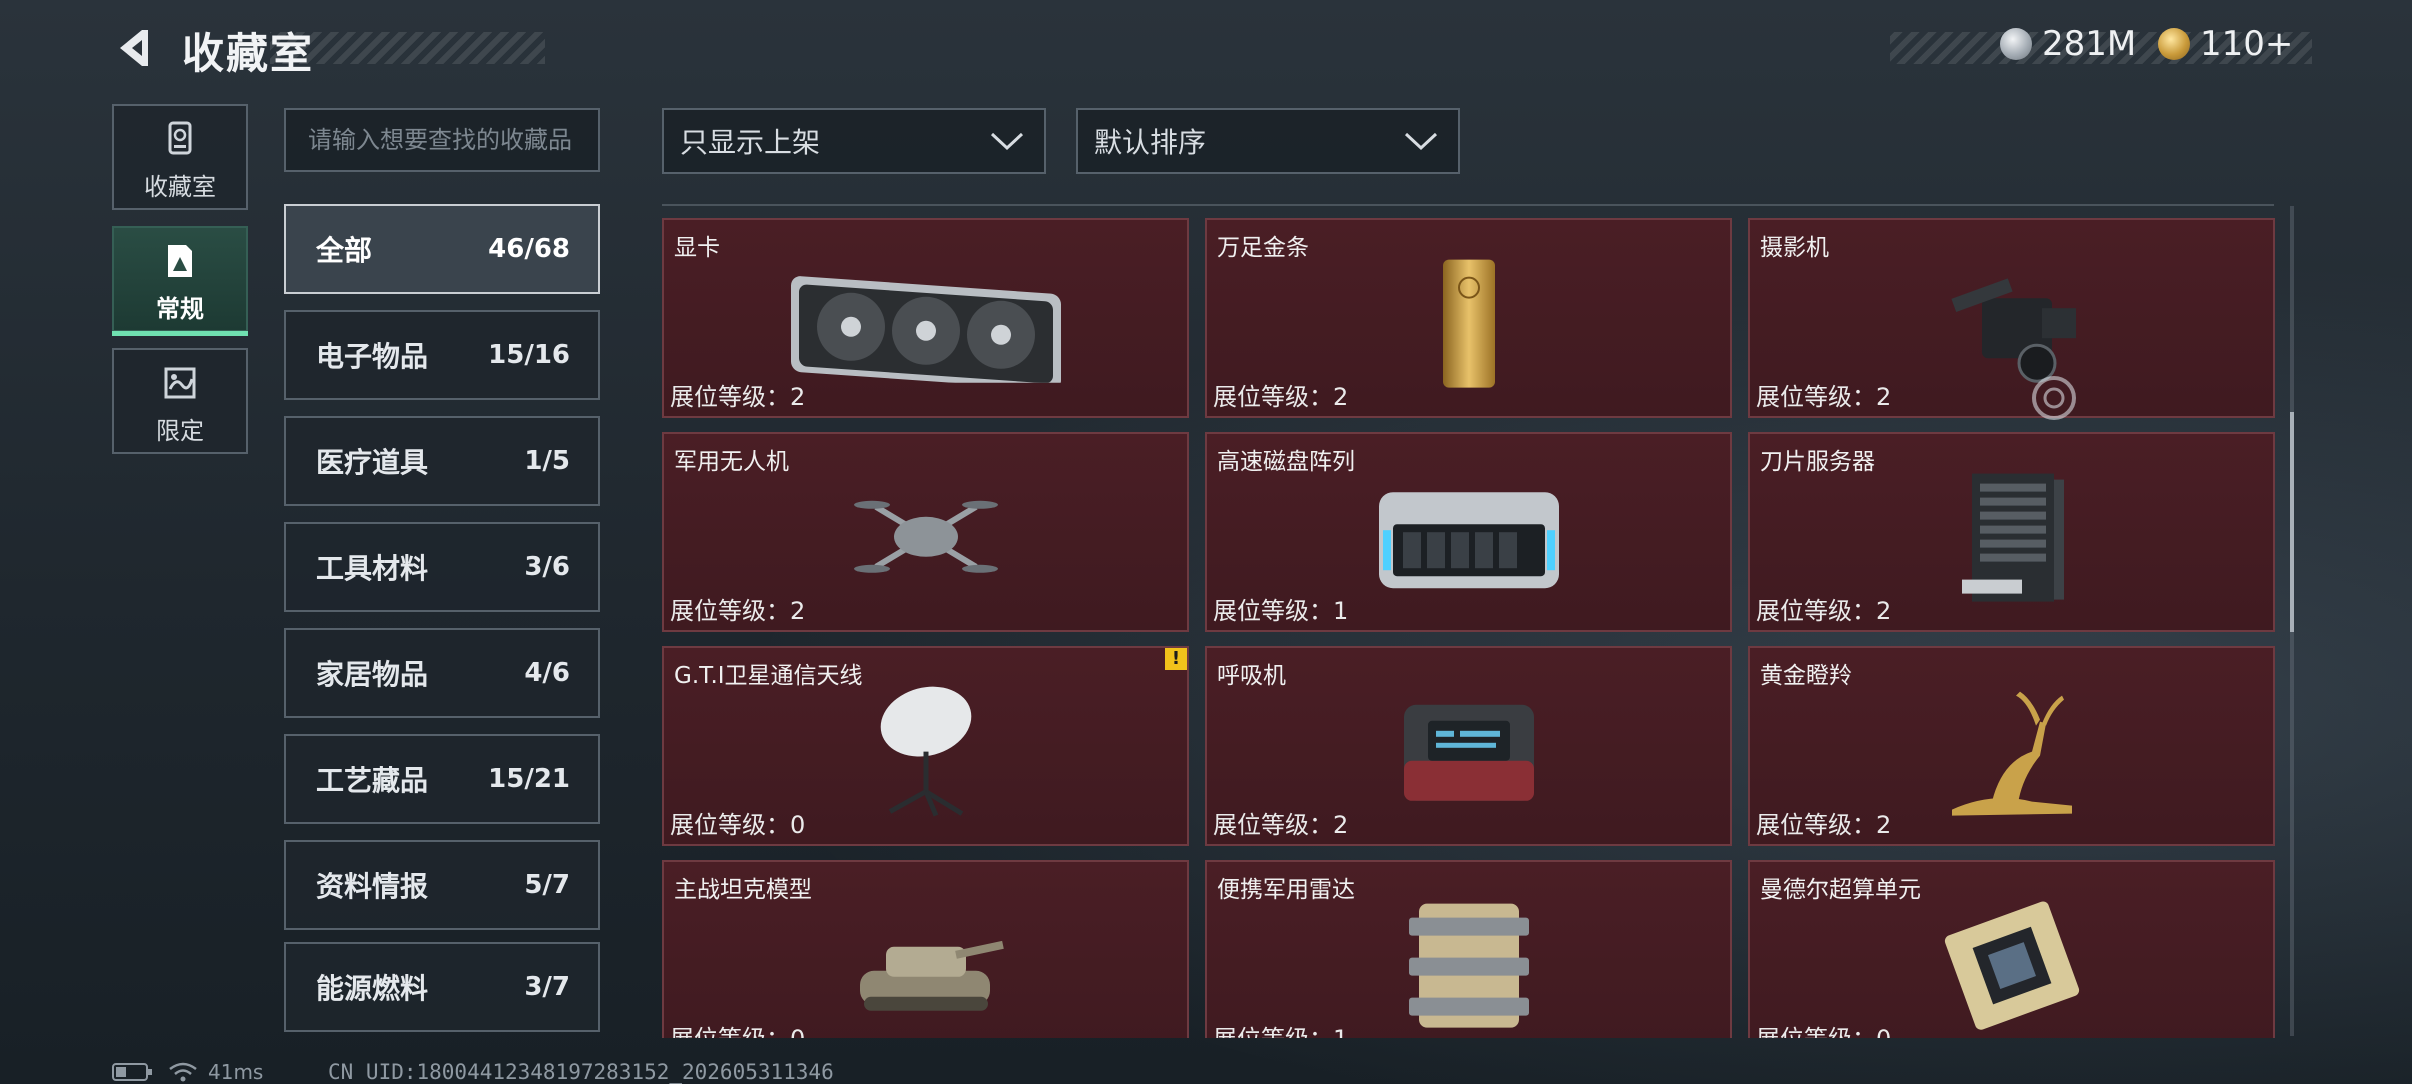  What do you see at coordinates (731, 462) in the screenshot?
I see `item-name: 军用无人机` at bounding box center [731, 462].